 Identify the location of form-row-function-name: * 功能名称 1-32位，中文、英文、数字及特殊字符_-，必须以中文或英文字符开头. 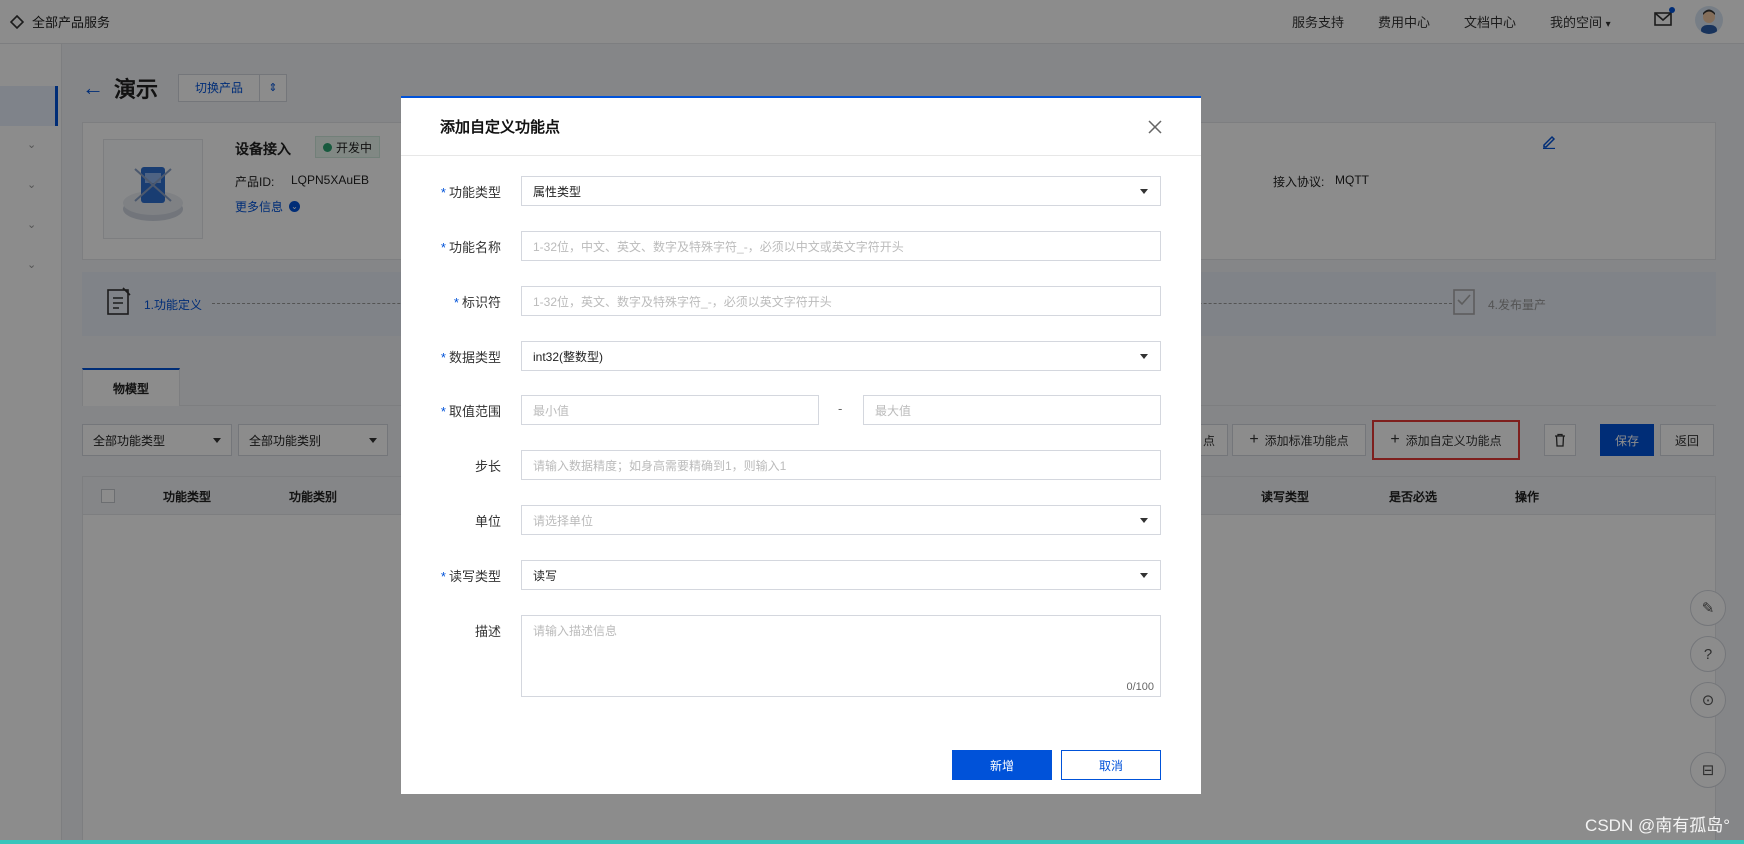
(801, 246).